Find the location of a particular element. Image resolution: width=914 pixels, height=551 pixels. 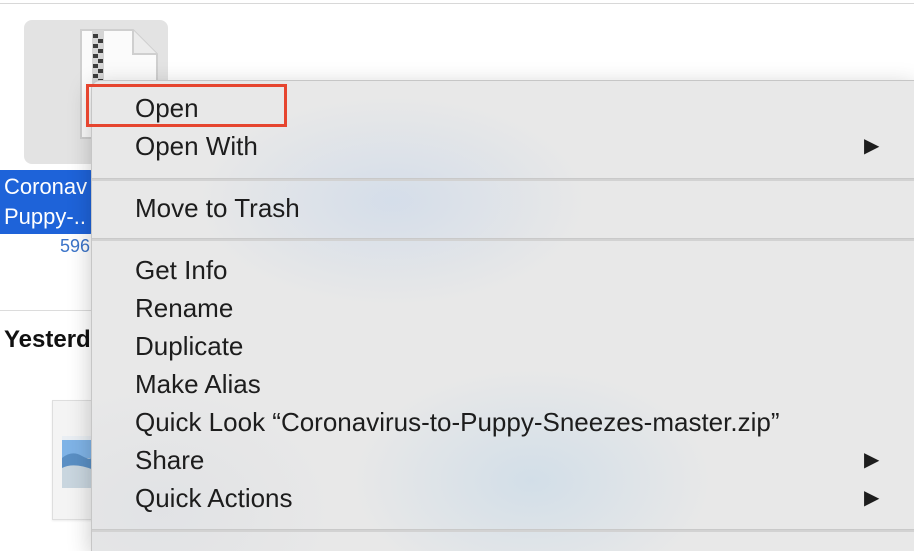

file-size-label: 596 is located at coordinates (75, 246).